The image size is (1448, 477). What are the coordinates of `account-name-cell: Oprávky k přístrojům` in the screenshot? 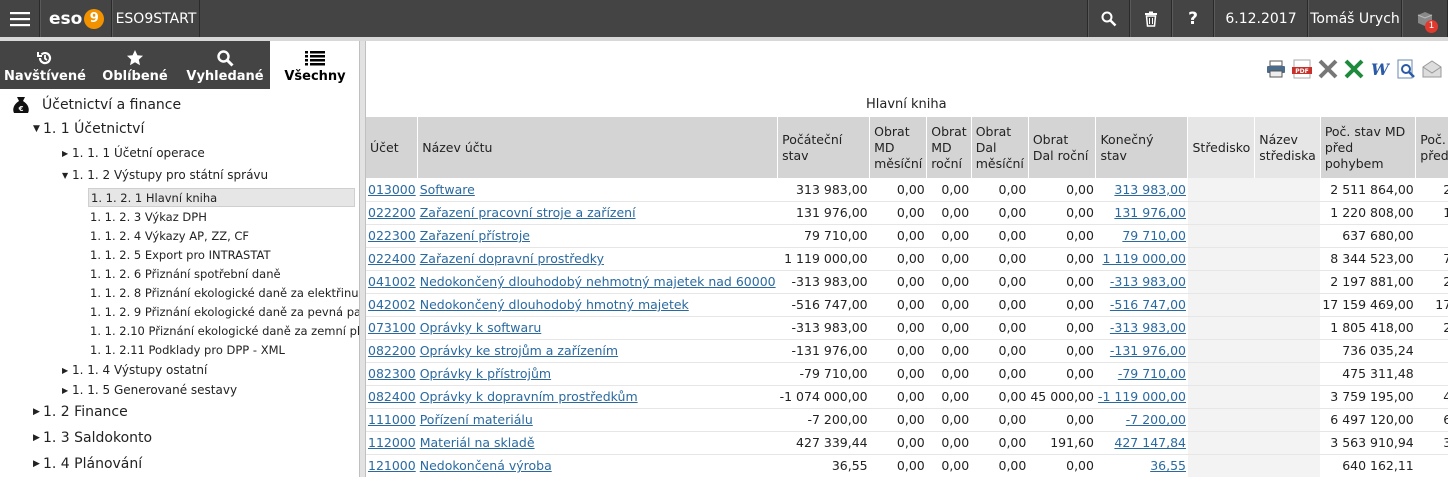 It's located at (597, 374).